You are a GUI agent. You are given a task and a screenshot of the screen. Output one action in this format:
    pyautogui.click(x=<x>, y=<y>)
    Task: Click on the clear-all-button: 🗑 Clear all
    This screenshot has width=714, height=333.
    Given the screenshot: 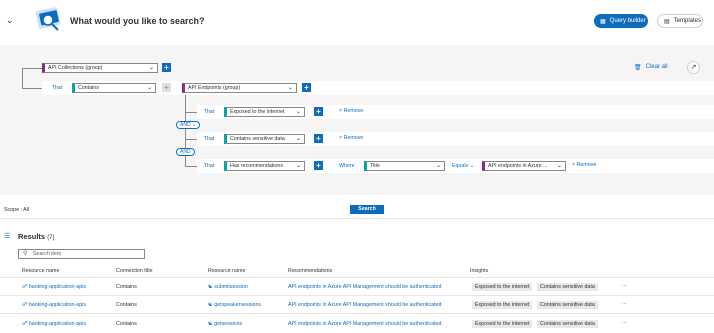 What is the action you would take?
    pyautogui.click(x=651, y=67)
    